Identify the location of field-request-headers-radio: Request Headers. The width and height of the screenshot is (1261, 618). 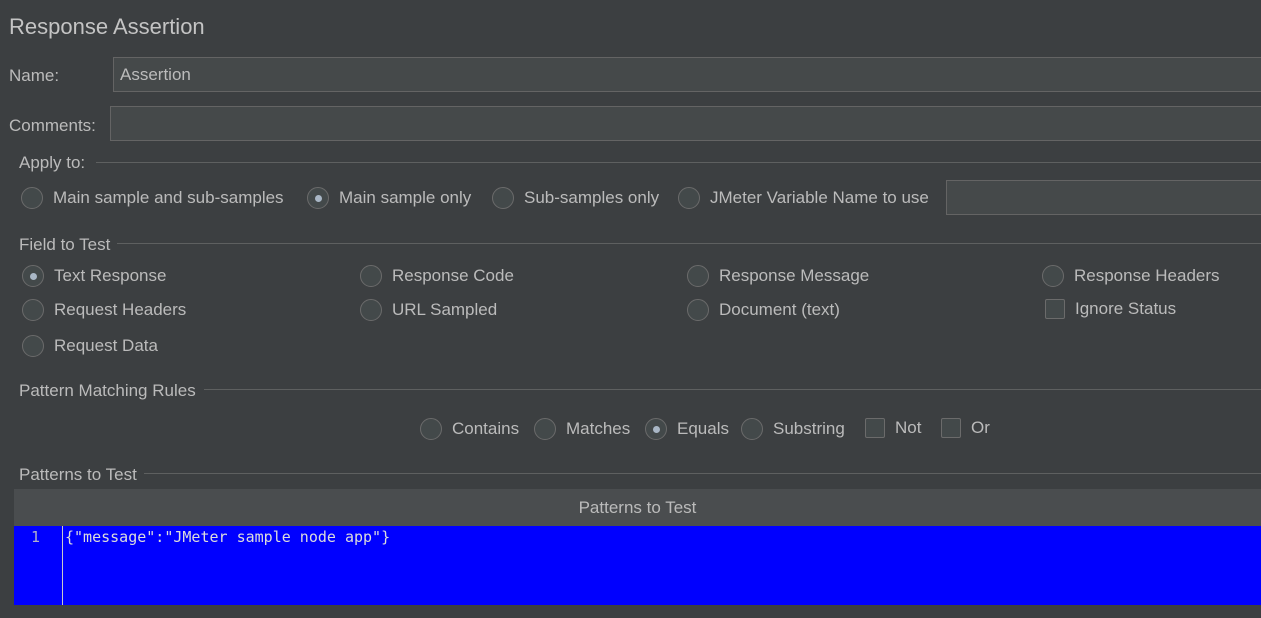
(104, 310).